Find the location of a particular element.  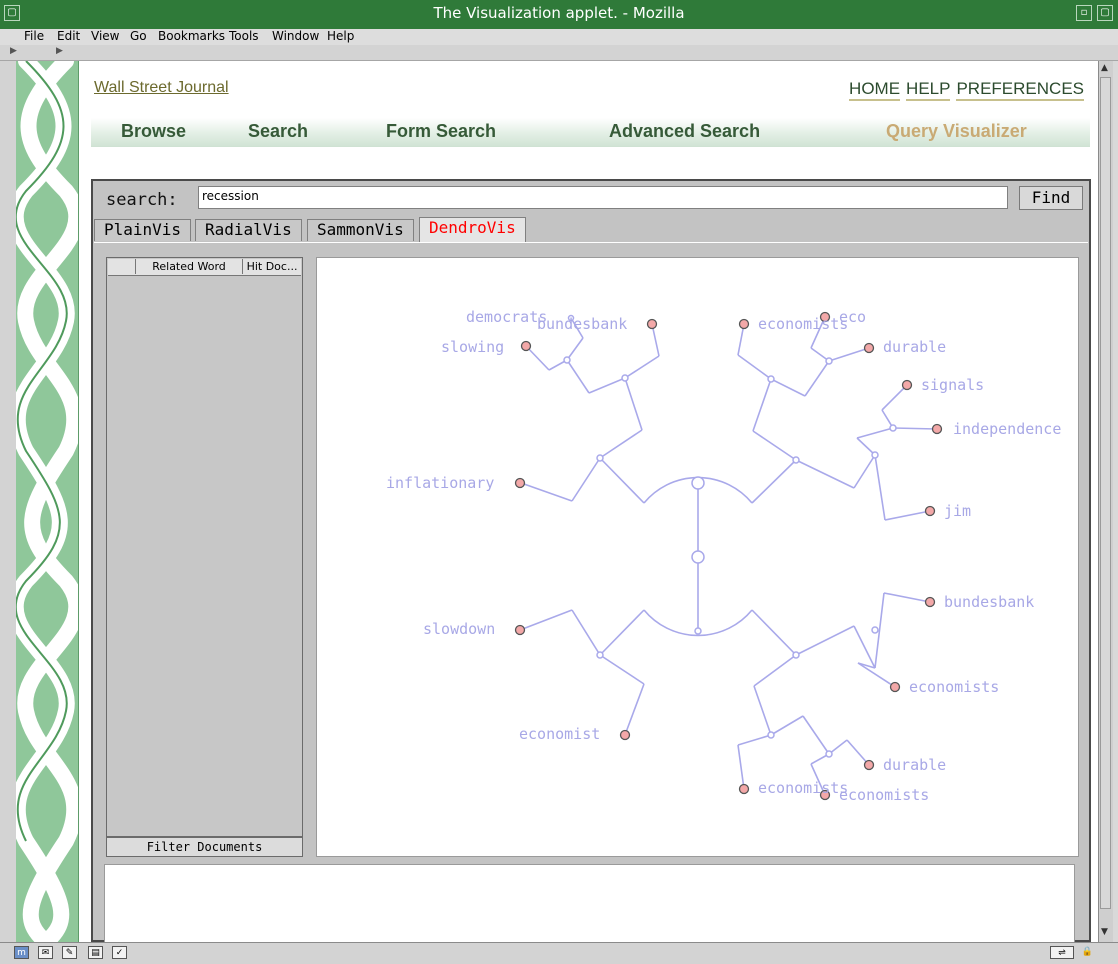

tab-sammonvis: SammonVis is located at coordinates (360, 230).